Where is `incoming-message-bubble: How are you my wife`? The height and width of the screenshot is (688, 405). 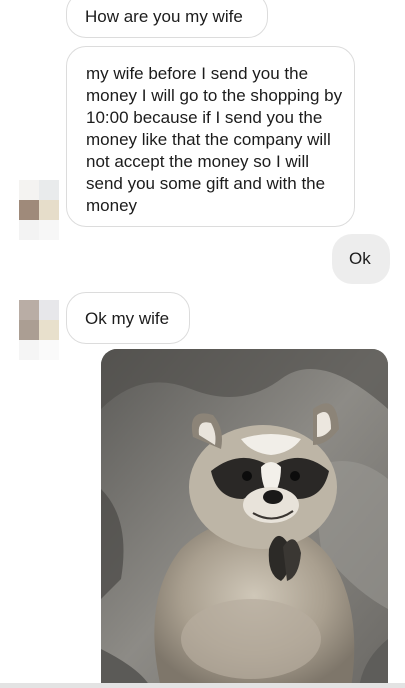
incoming-message-bubble: How are you my wife is located at coordinates (167, 19).